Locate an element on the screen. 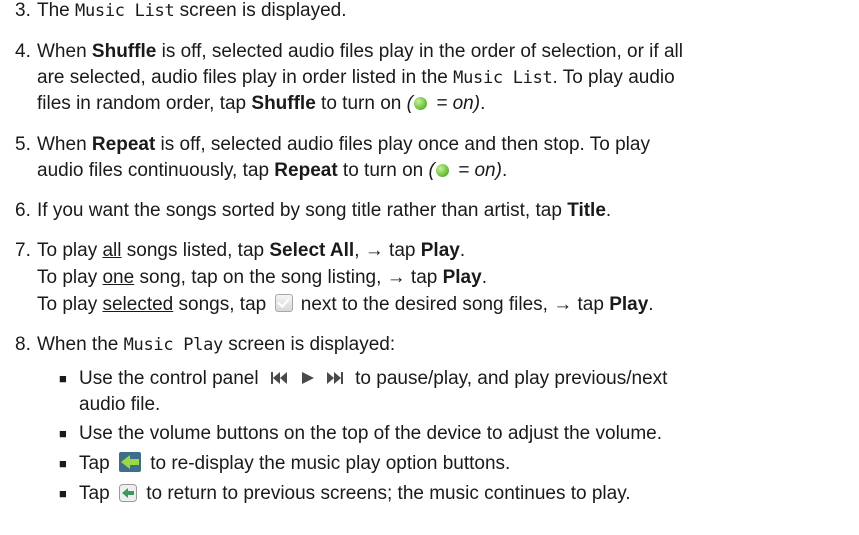  step-3-text: The Music List screen is displayed. is located at coordinates (192, 10).